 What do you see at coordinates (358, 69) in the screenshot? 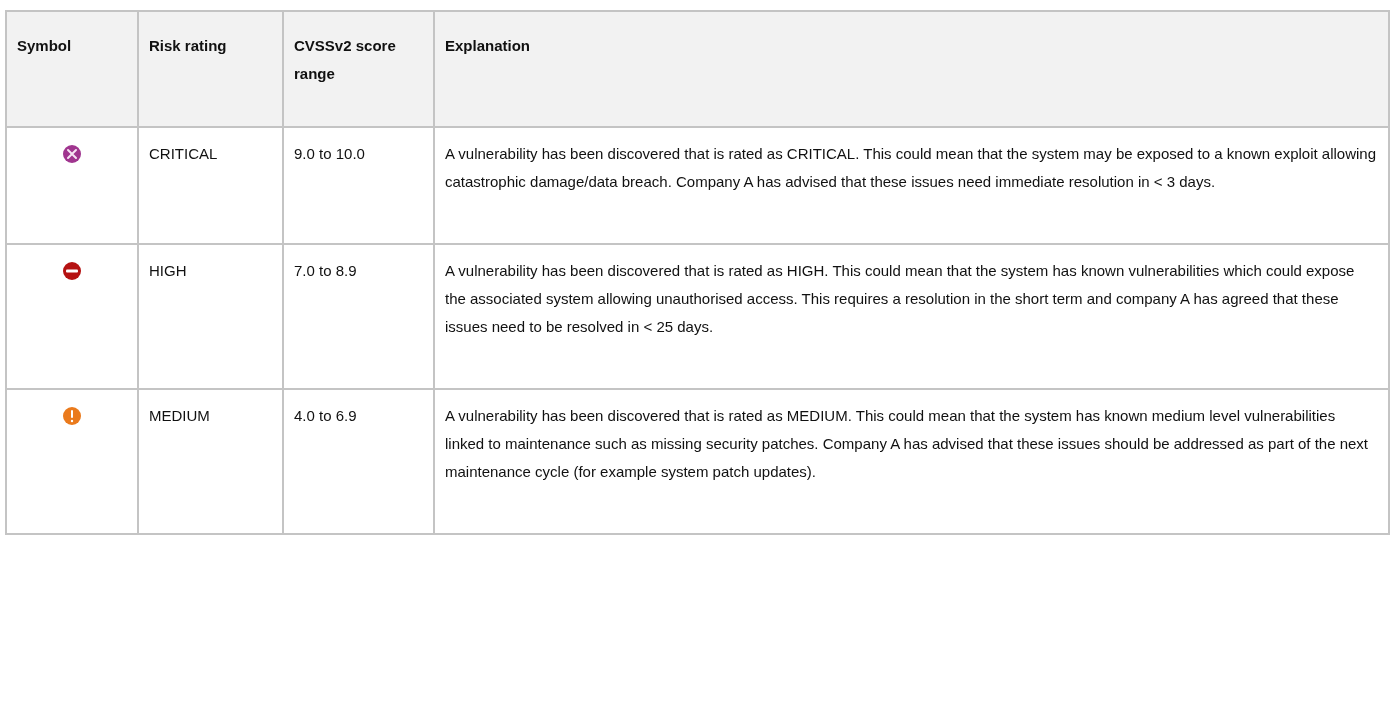
I see `column-header: CVSSv2 score range` at bounding box center [358, 69].